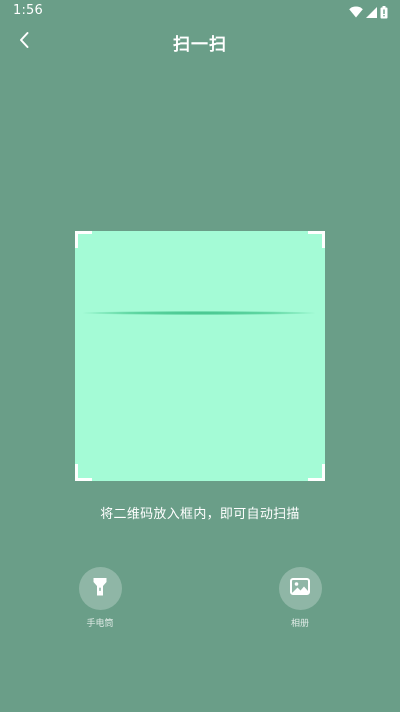 The width and height of the screenshot is (400, 712). Describe the element at coordinates (356, 12) in the screenshot. I see `wifi-icon` at that location.